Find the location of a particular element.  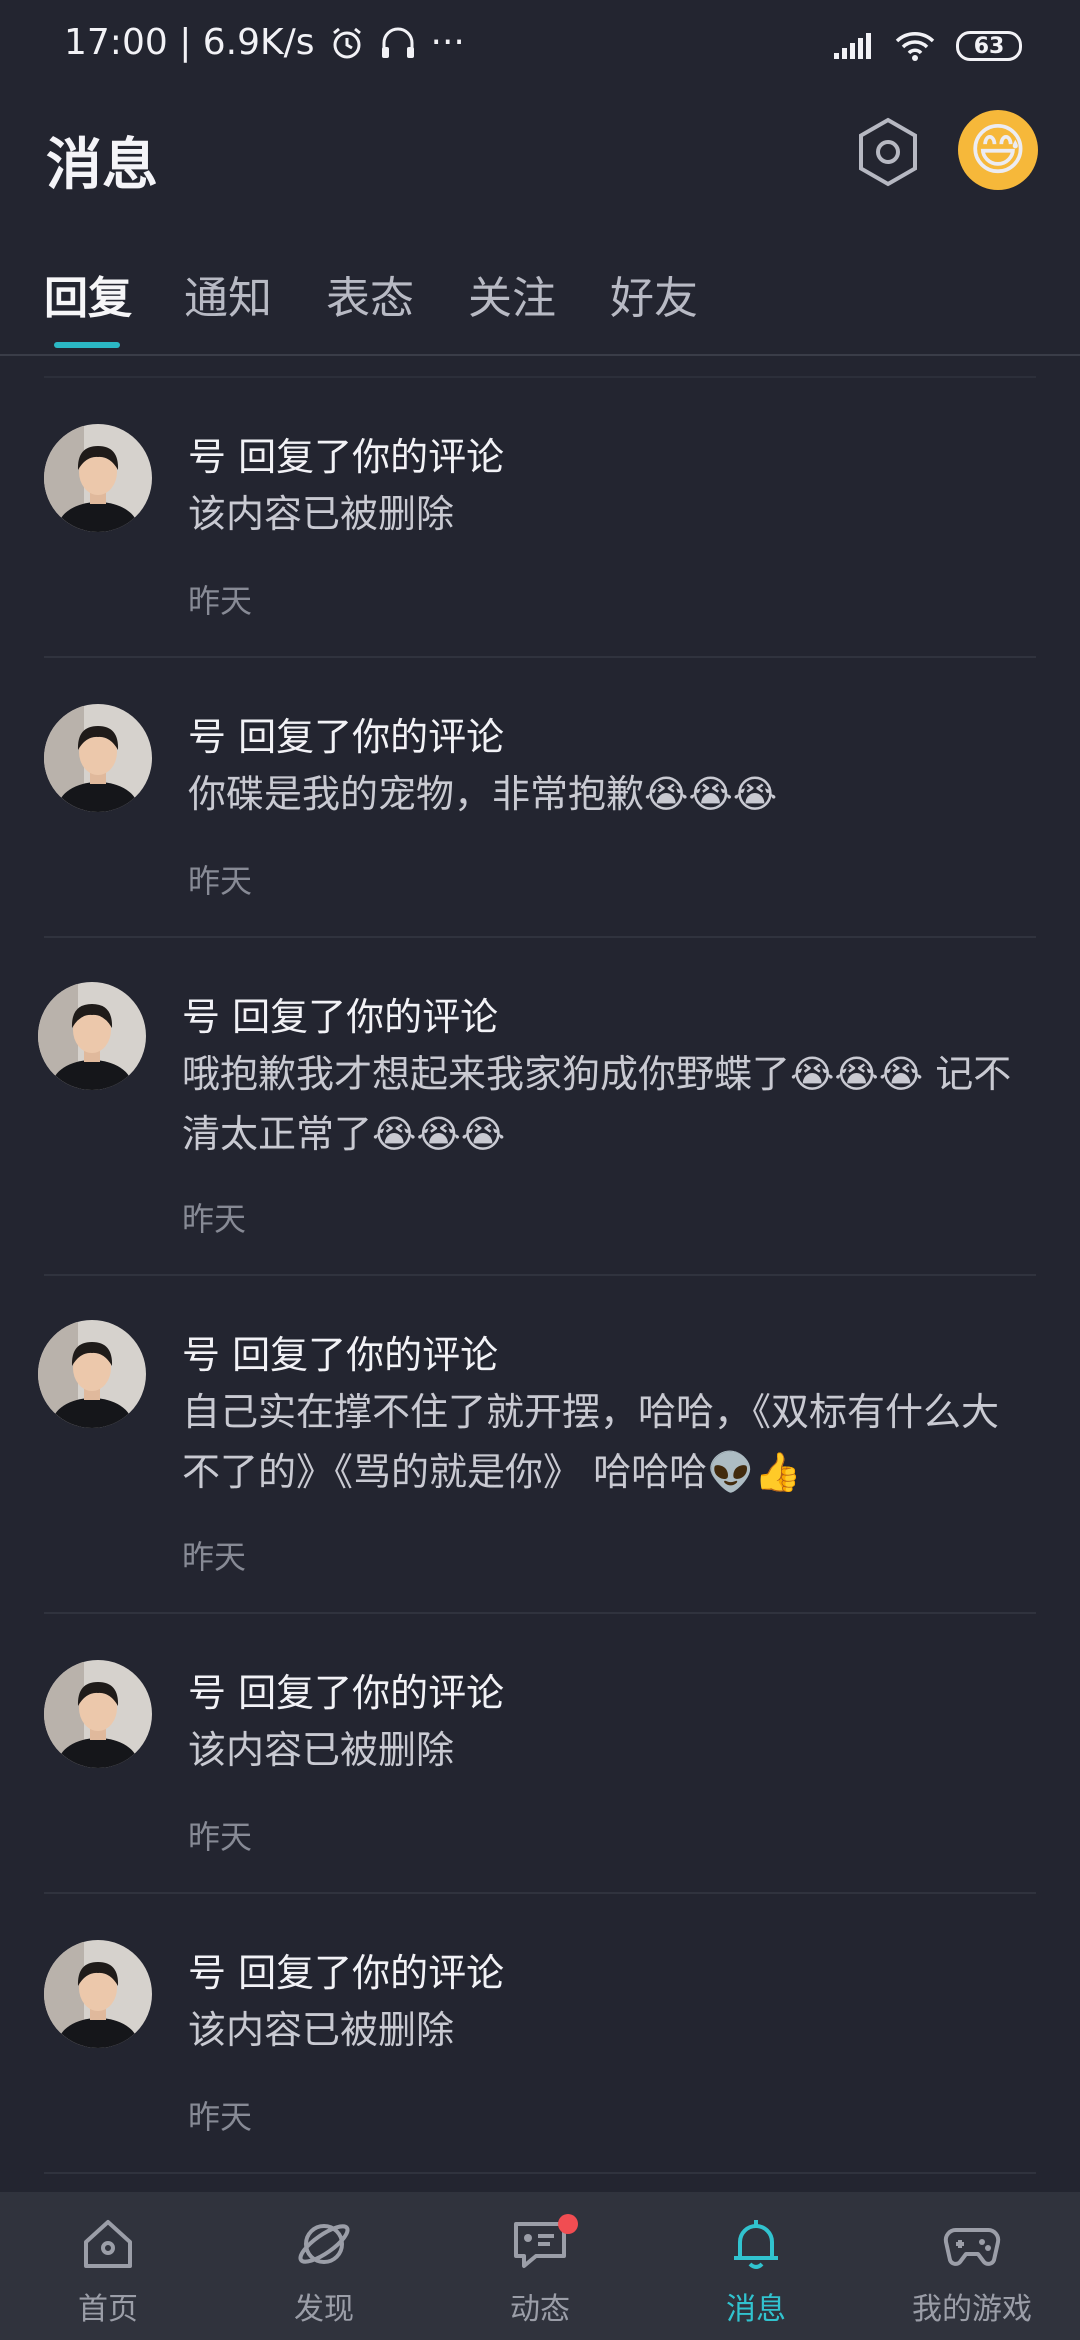

nav-messages: 消息 is located at coordinates (756, 2266).